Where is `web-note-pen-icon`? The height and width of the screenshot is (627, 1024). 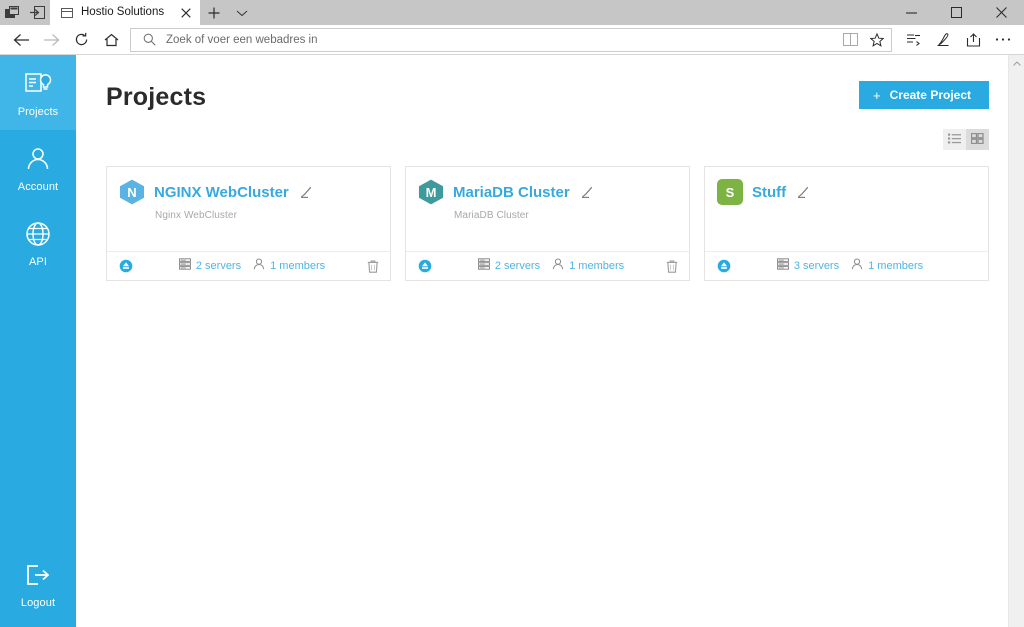
web-note-pen-icon is located at coordinates (943, 40).